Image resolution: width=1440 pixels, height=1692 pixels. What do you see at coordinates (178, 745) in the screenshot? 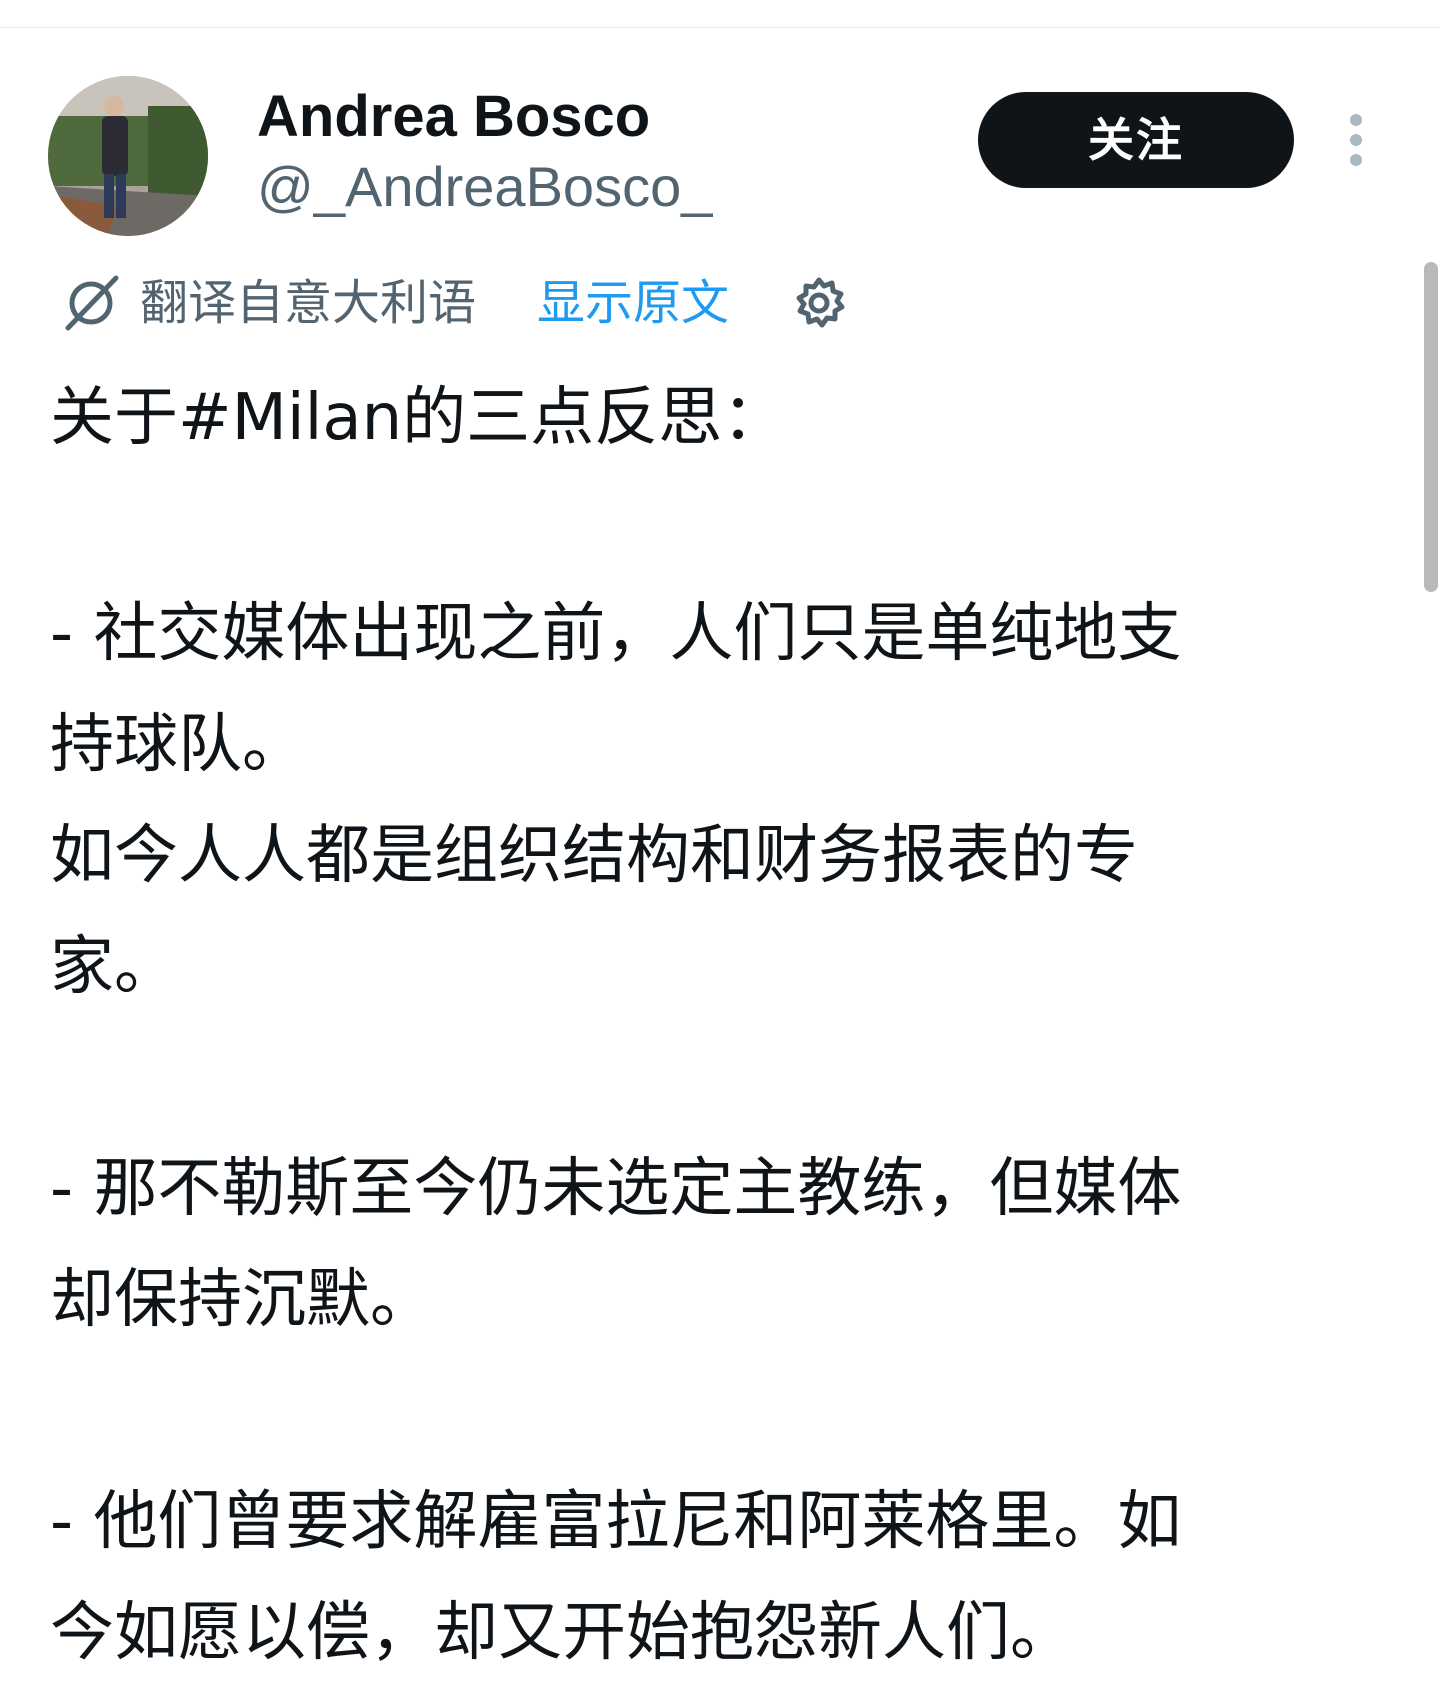
I see `tweet-point-1-line-2: 持球队。` at bounding box center [178, 745].